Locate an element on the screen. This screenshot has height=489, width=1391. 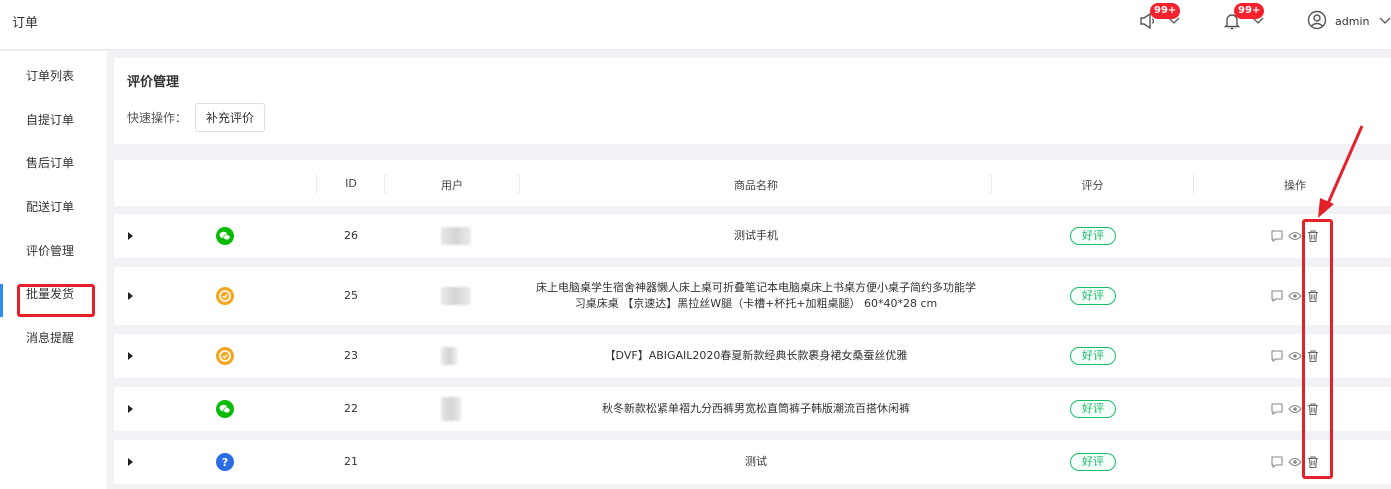
notice-menu: 99+ is located at coordinates (1159, 18).